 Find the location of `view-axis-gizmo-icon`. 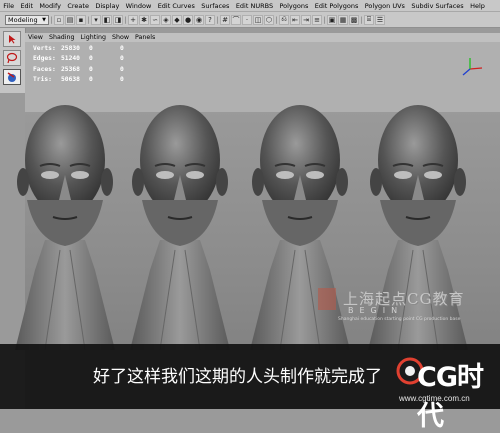

view-axis-gizmo-icon is located at coordinates (472, 67).